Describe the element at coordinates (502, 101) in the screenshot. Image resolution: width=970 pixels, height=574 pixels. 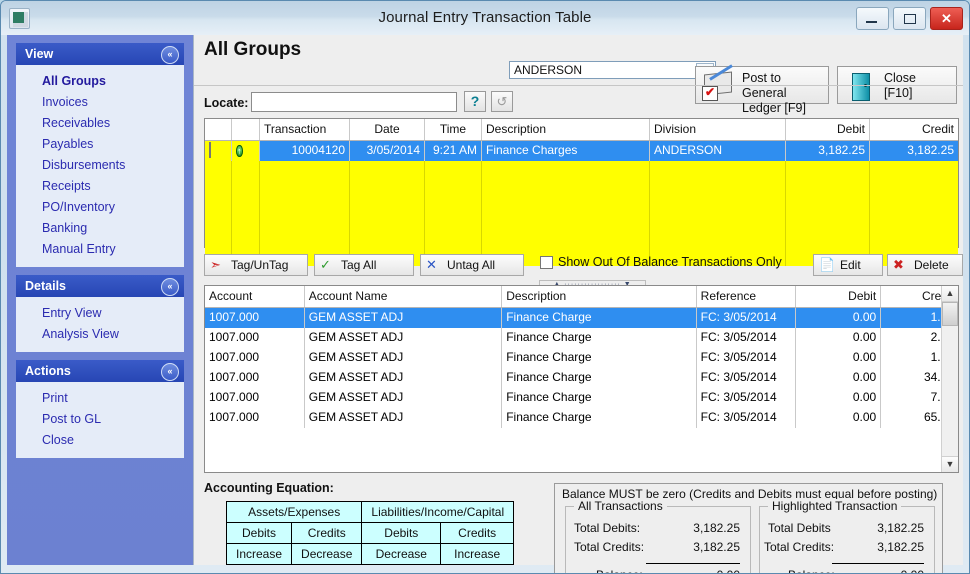
I see `refresh-button: ↺` at that location.